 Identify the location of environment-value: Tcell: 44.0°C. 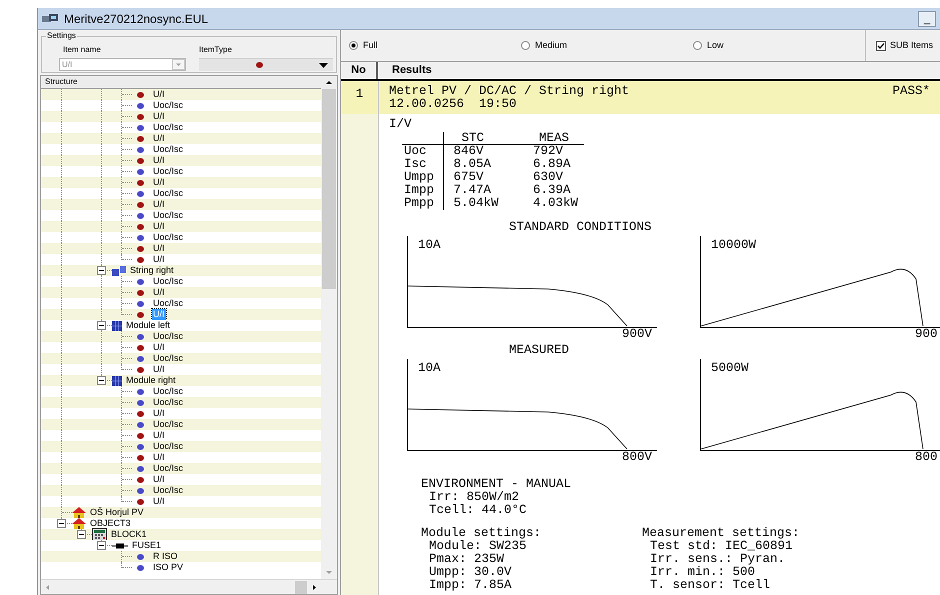
(478, 510).